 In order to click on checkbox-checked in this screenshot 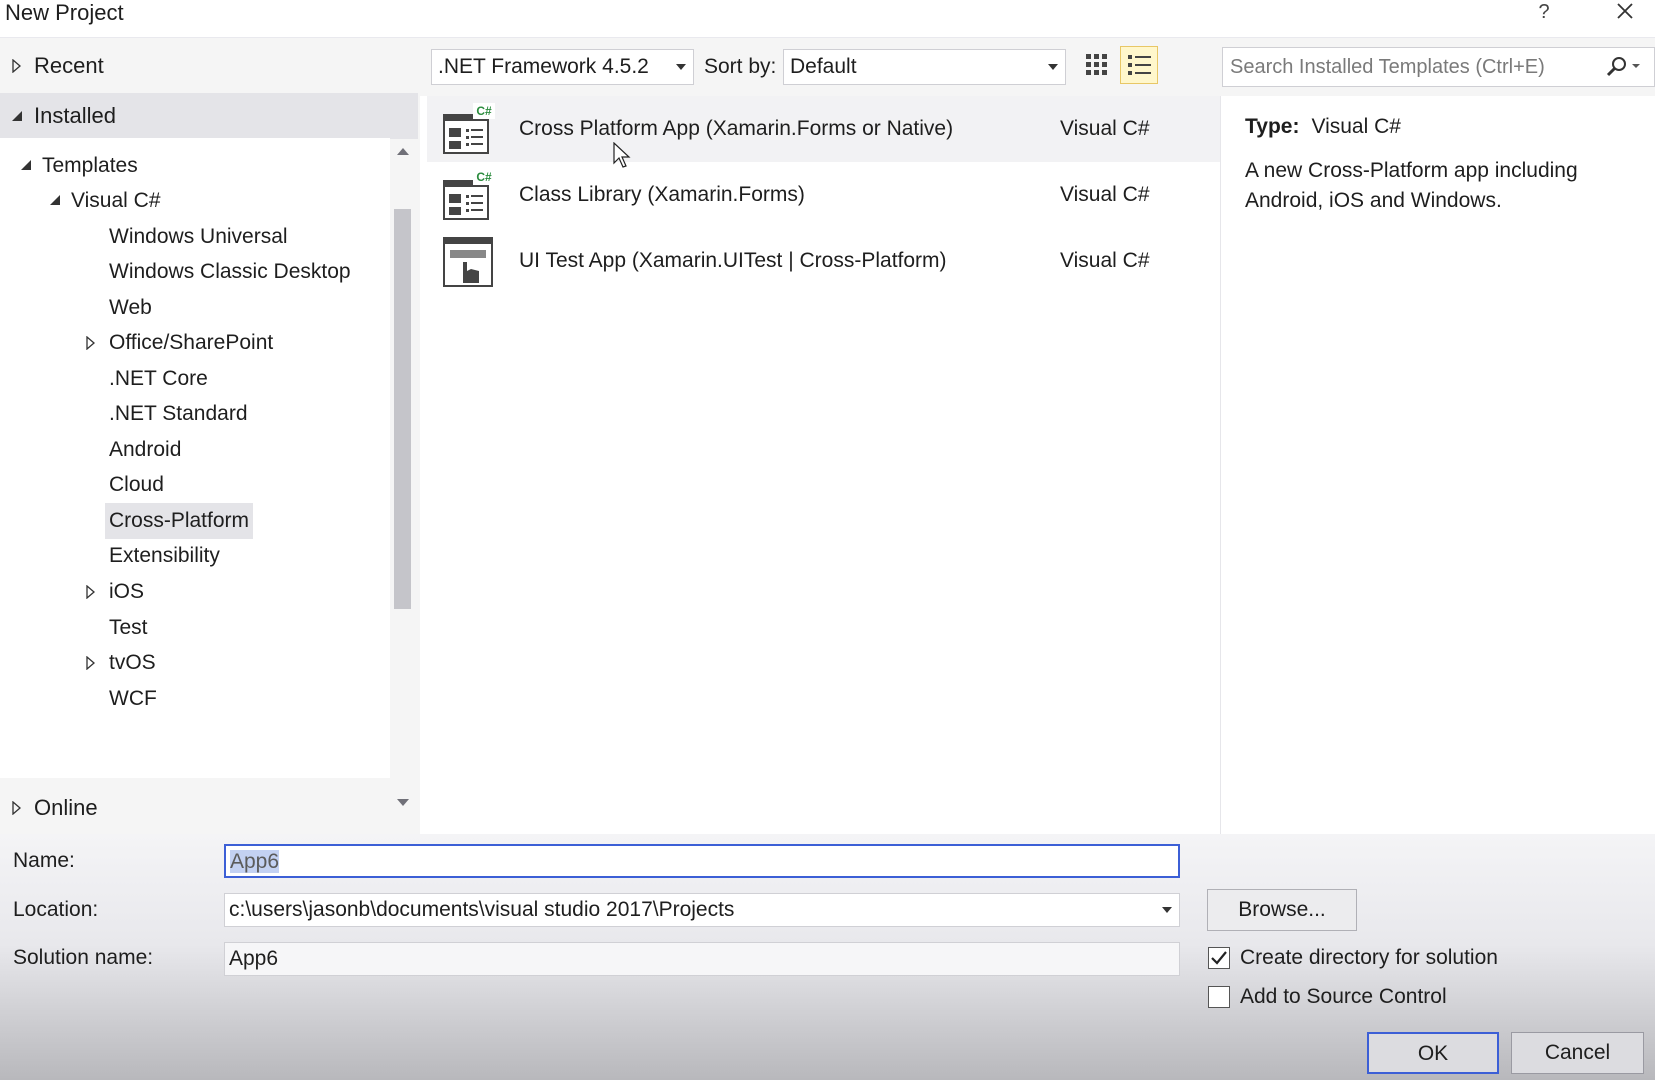, I will do `click(1219, 958)`.